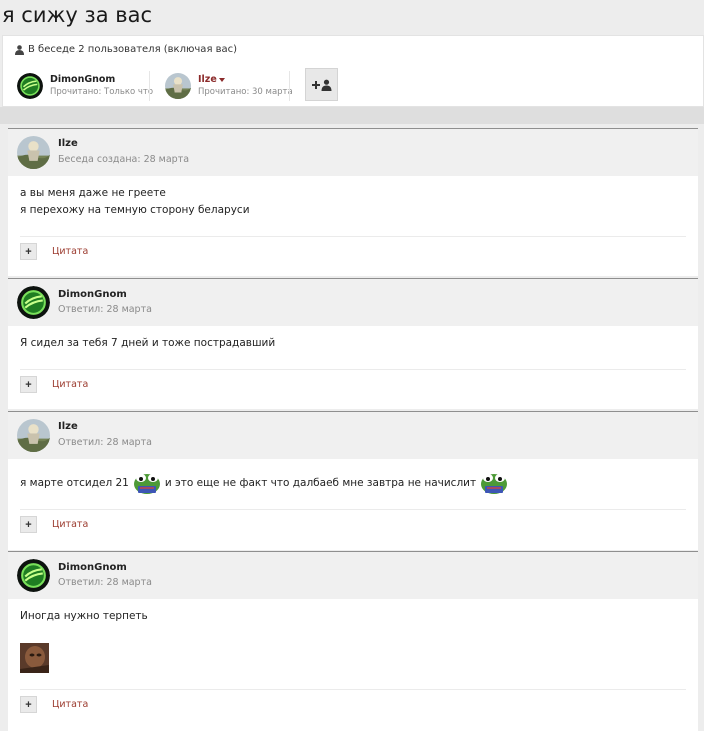  Describe the element at coordinates (74, 483) in the screenshot. I see `post-text: я марте отсидел 21` at that location.